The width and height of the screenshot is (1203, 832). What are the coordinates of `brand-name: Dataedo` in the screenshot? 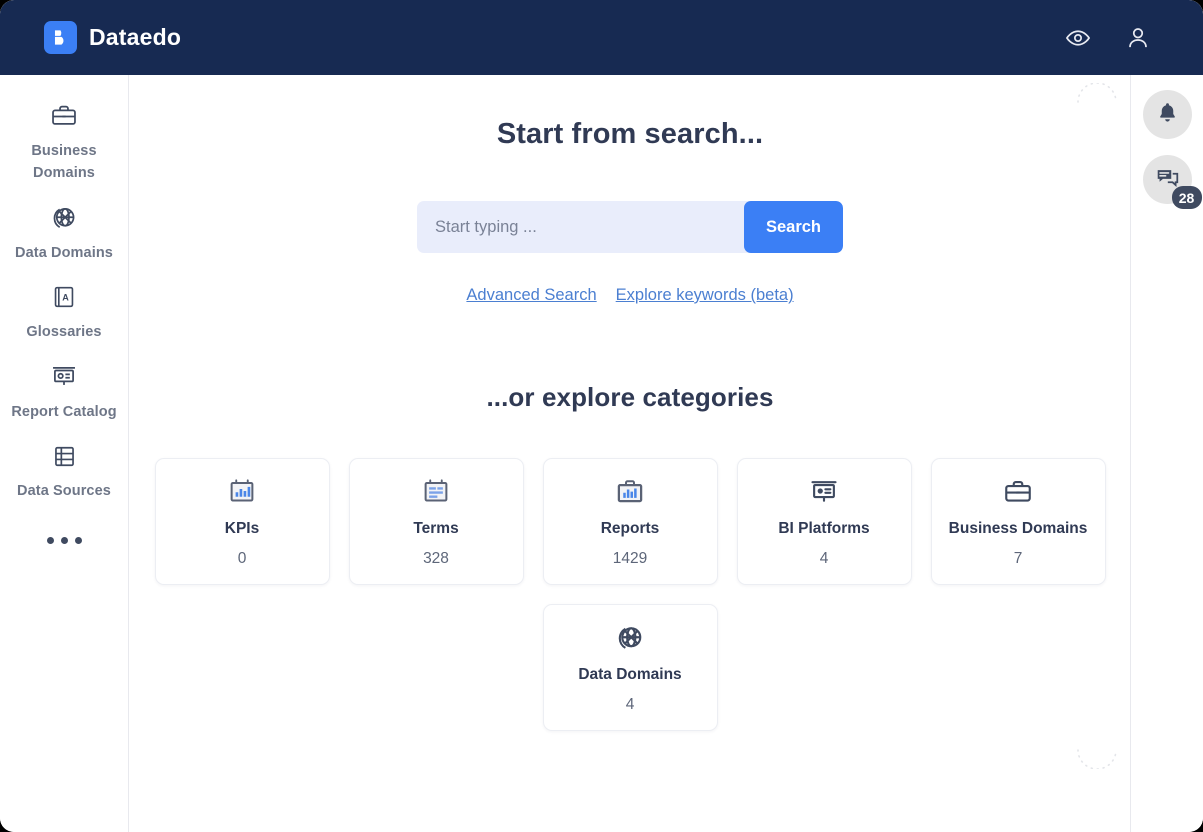 It's located at (135, 37).